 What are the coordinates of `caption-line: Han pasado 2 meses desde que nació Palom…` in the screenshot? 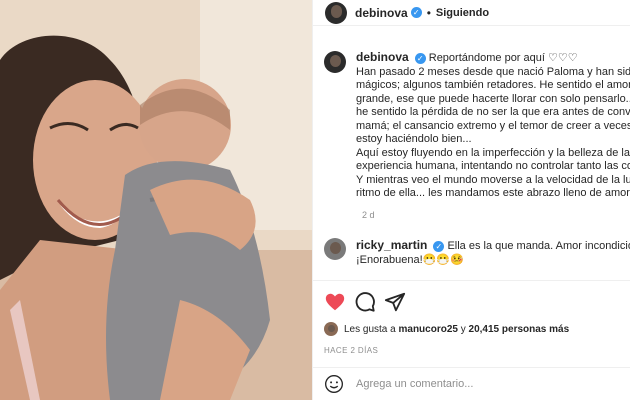 It's located at (493, 71).